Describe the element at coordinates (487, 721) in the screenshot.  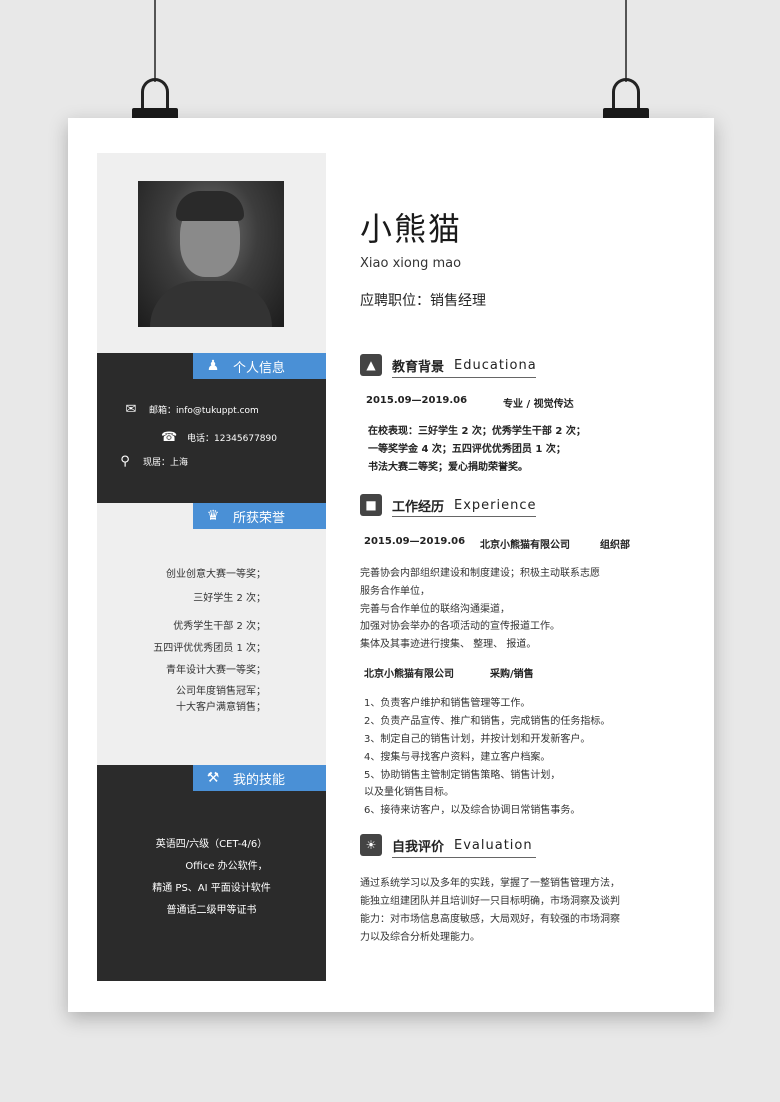
I see `work-task: 2、负责产品宣传、推广和销售，完成销售的任务指标。` at that location.